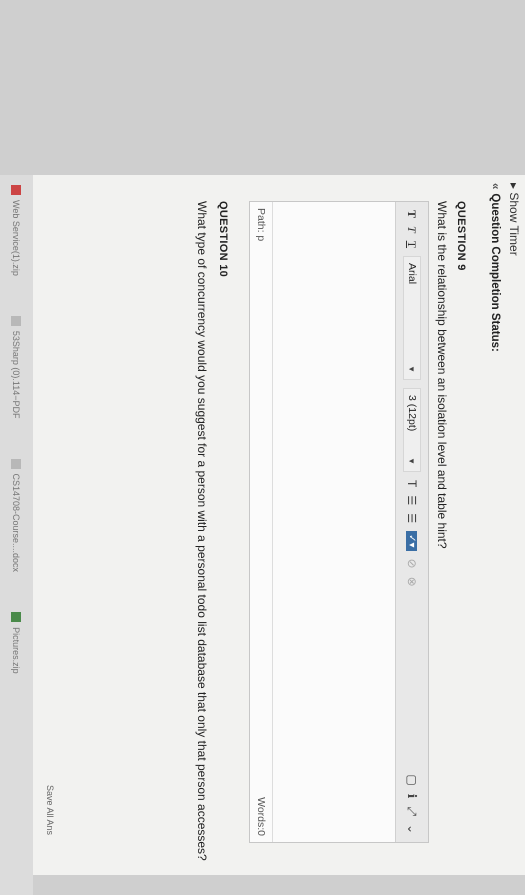  What do you see at coordinates (16, 367) in the screenshot?
I see `download-item: 53Sharp (0).114−PDF` at bounding box center [16, 367].